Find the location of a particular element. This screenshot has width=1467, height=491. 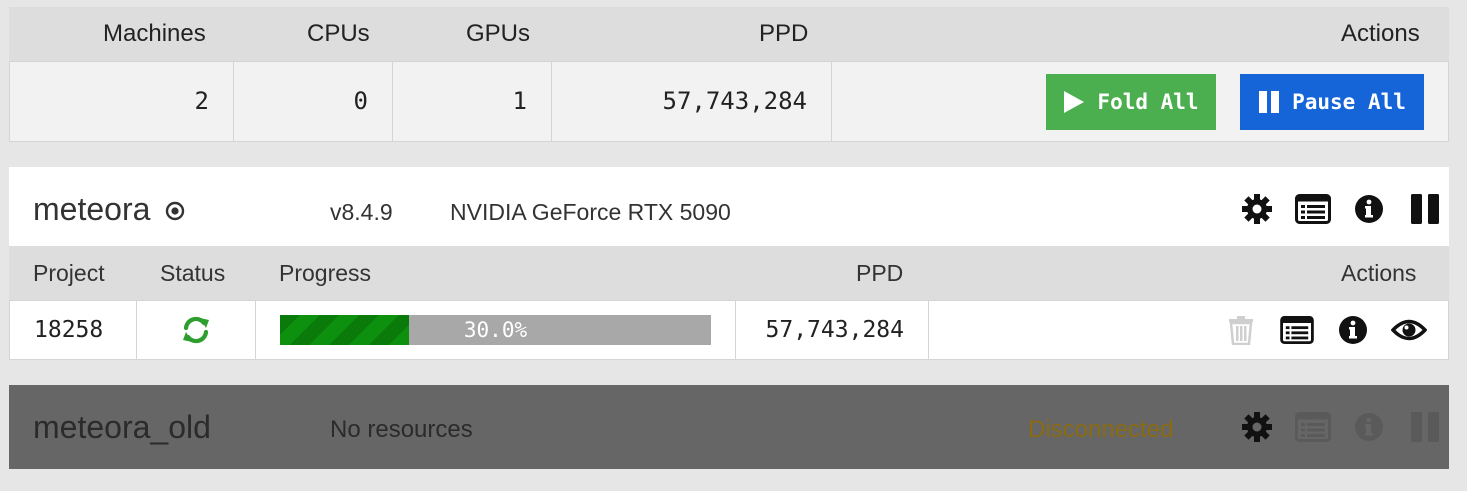

progress-label: 30.0% is located at coordinates (495, 330).